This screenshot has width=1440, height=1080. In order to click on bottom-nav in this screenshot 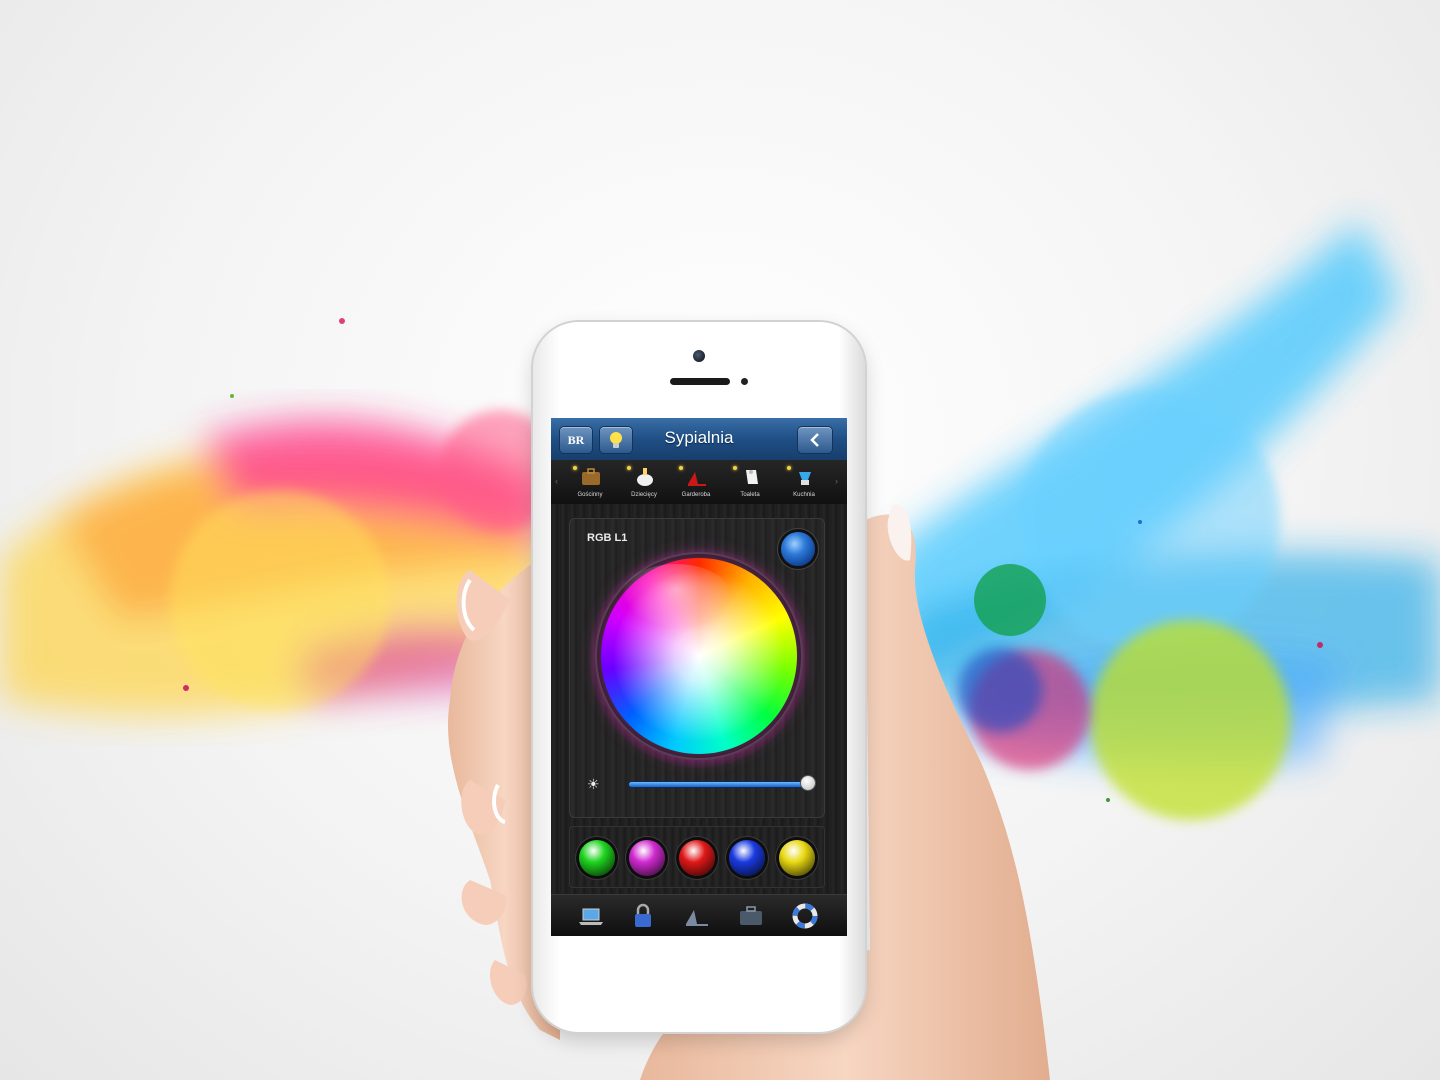, I will do `click(699, 915)`.